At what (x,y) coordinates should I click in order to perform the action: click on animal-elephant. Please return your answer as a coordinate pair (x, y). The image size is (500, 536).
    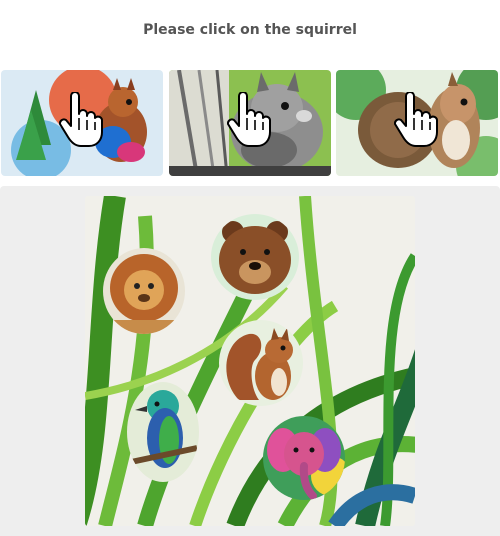
    Looking at the image, I should click on (304, 458).